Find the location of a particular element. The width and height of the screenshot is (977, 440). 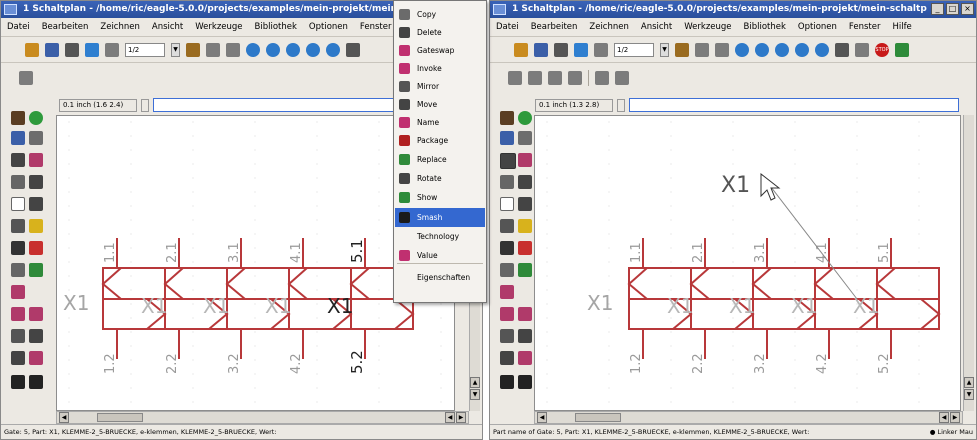

command-line-input is located at coordinates (277, 105).